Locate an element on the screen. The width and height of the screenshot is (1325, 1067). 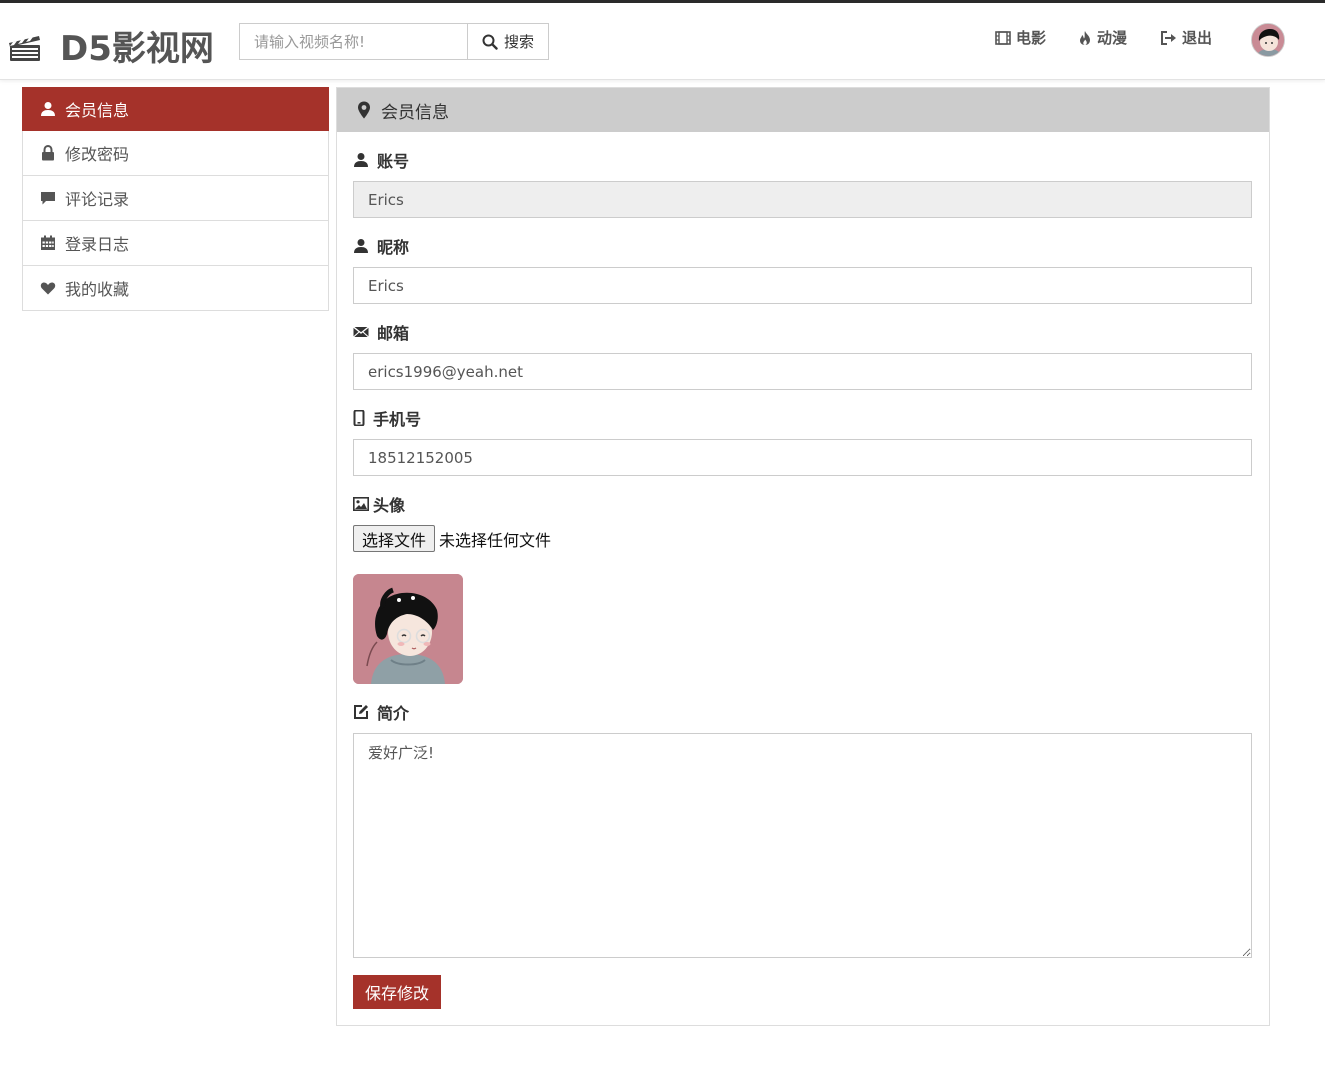
search-button-label: 搜索 is located at coordinates (518, 42).